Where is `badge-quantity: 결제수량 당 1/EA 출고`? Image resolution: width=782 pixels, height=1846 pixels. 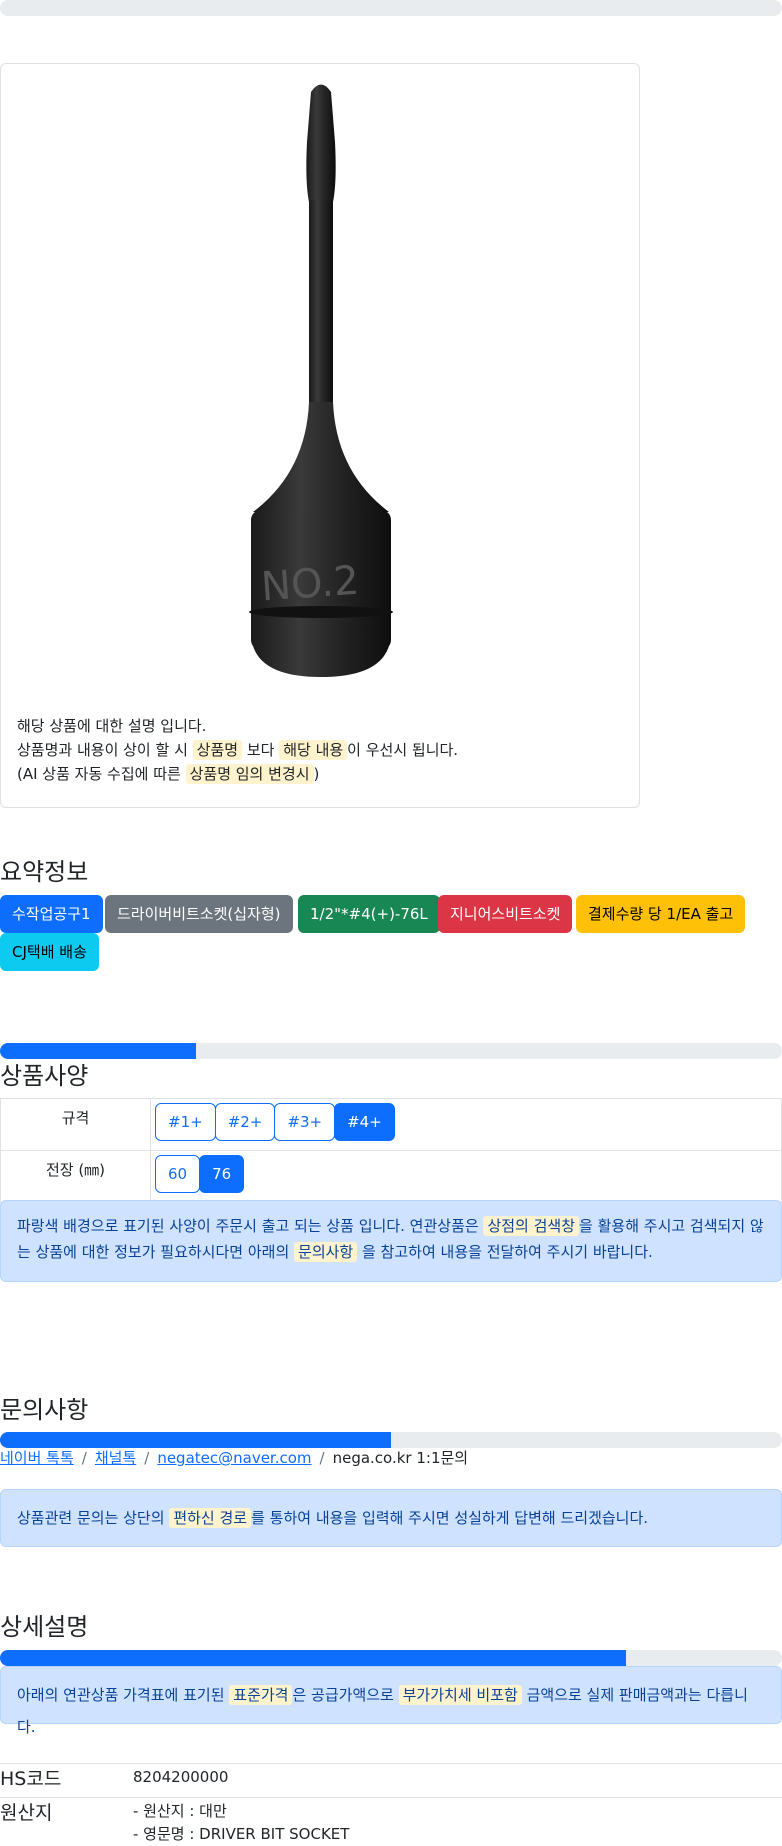 badge-quantity: 결제수량 당 1/EA 출고 is located at coordinates (661, 914).